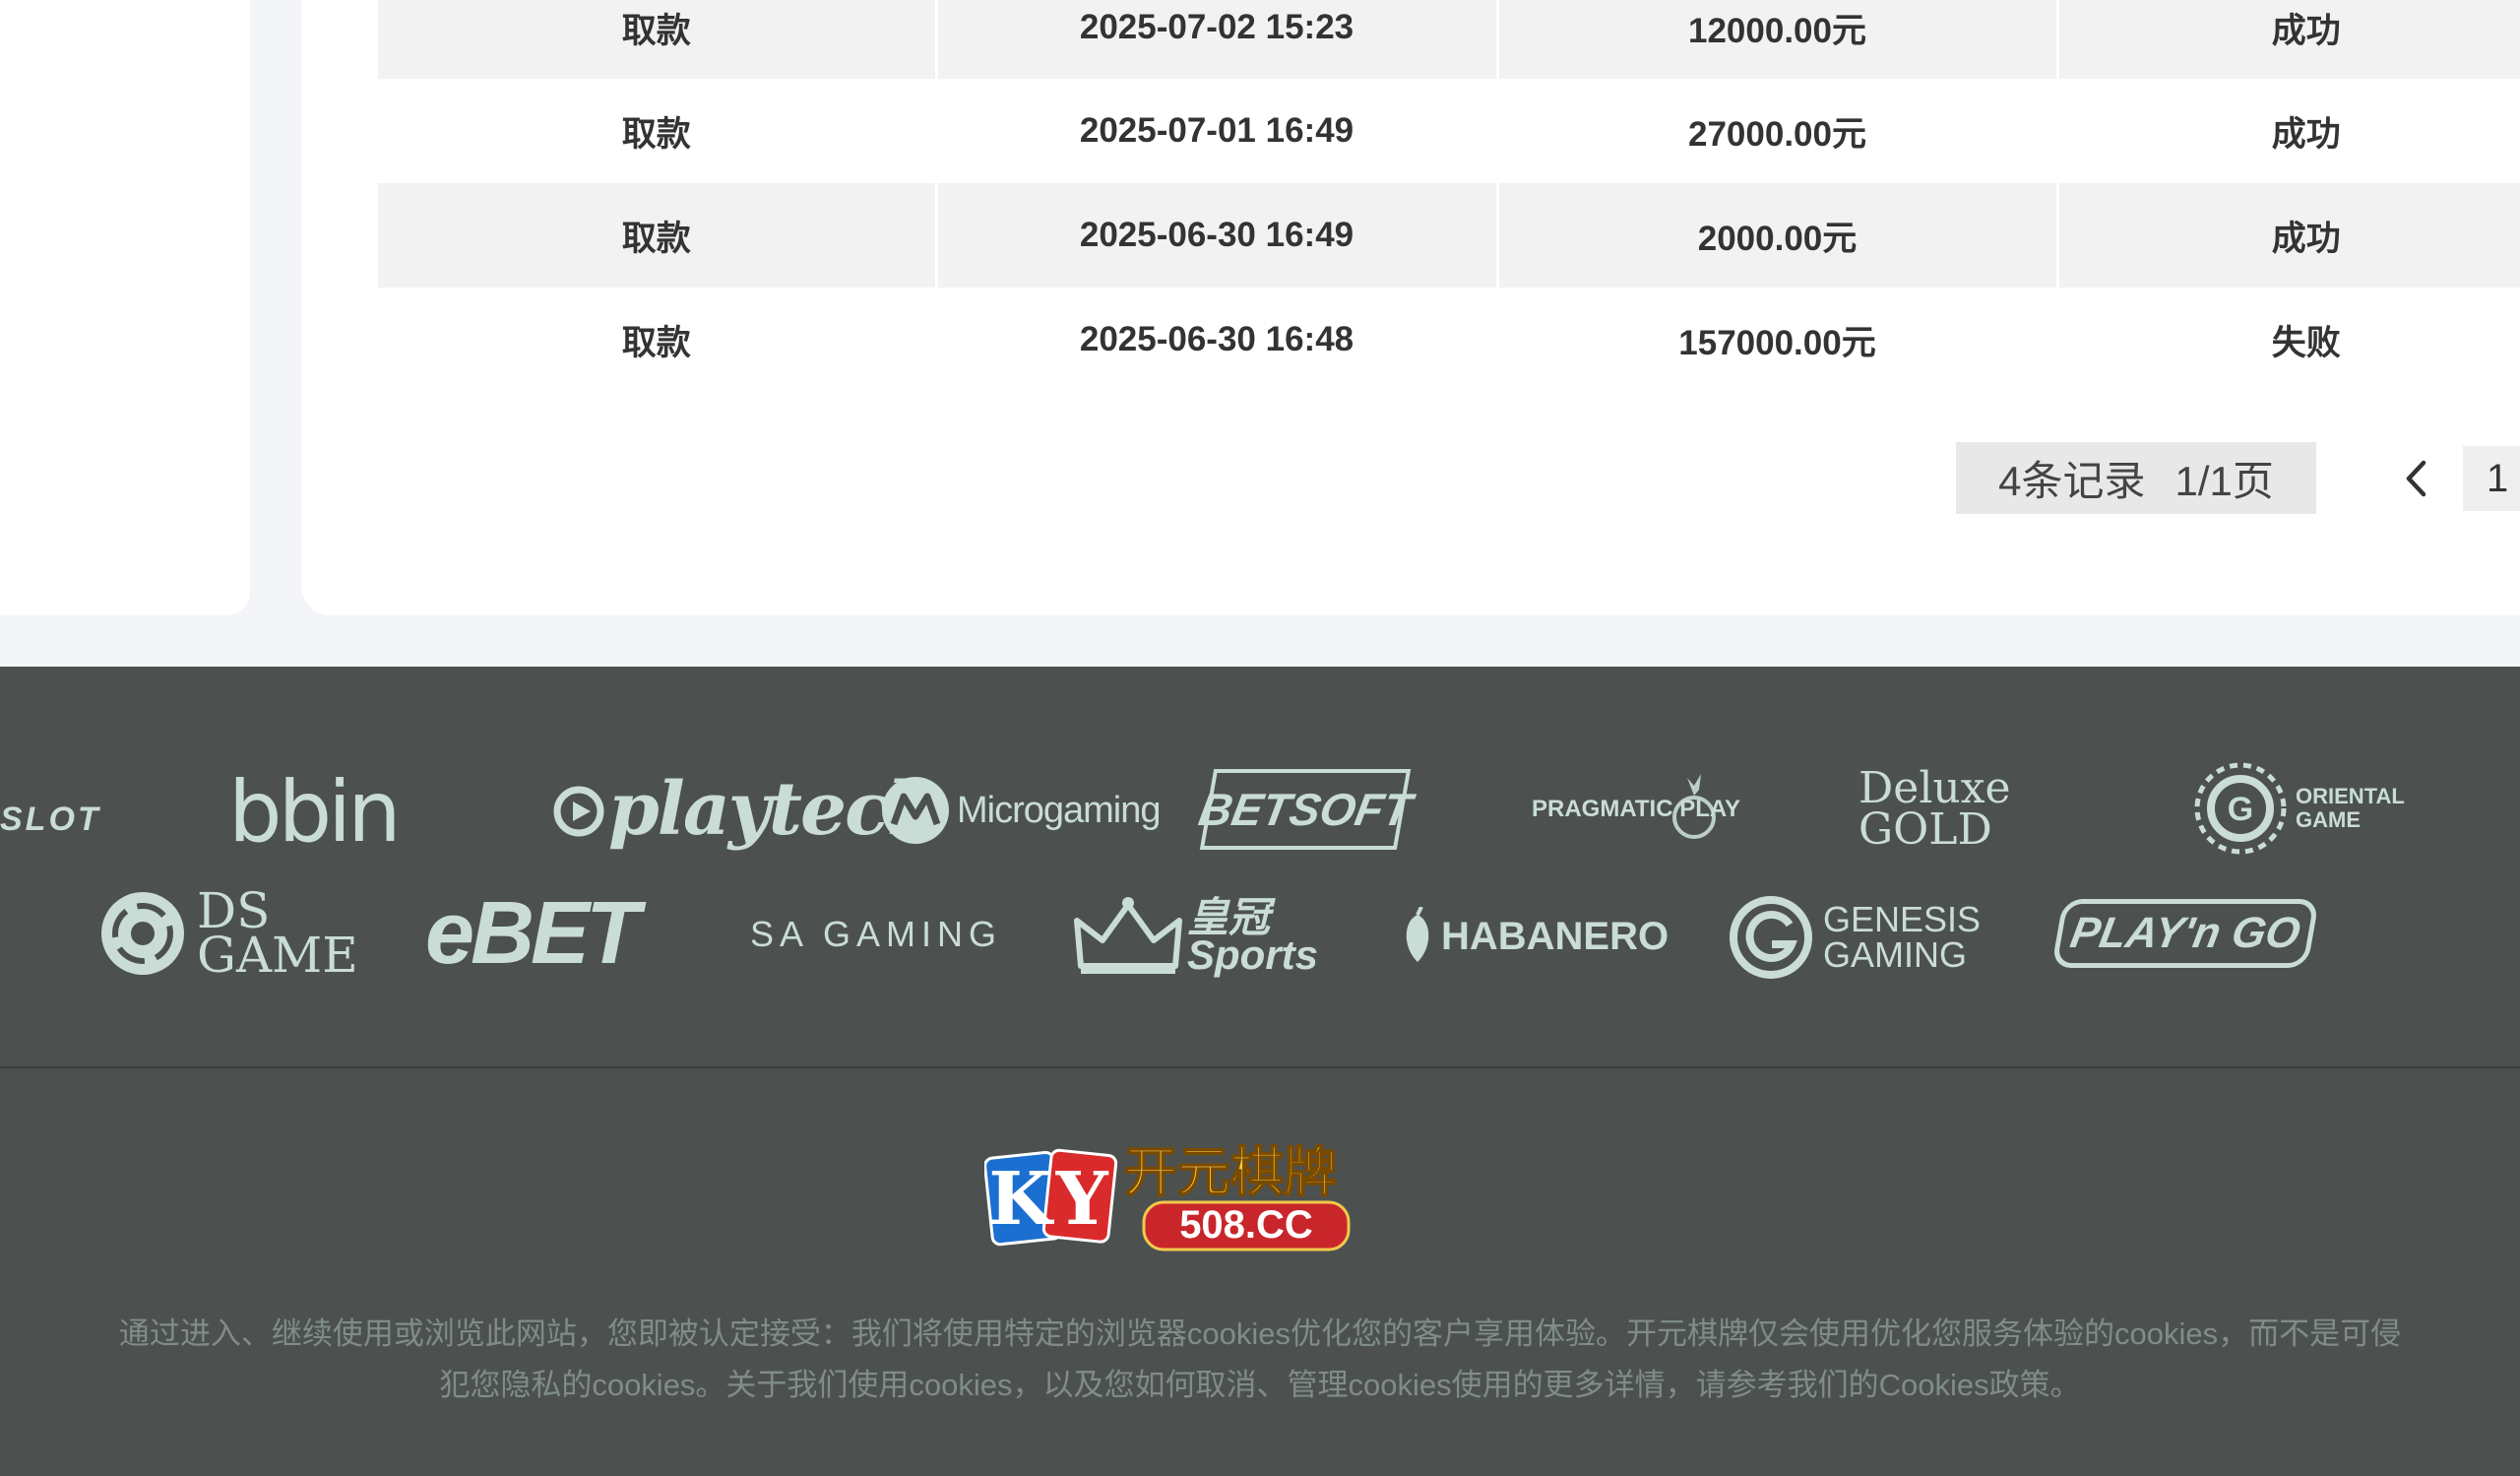 Image resolution: width=2520 pixels, height=1476 pixels. I want to click on record-amount: 27000.00元, so click(1776, 131).